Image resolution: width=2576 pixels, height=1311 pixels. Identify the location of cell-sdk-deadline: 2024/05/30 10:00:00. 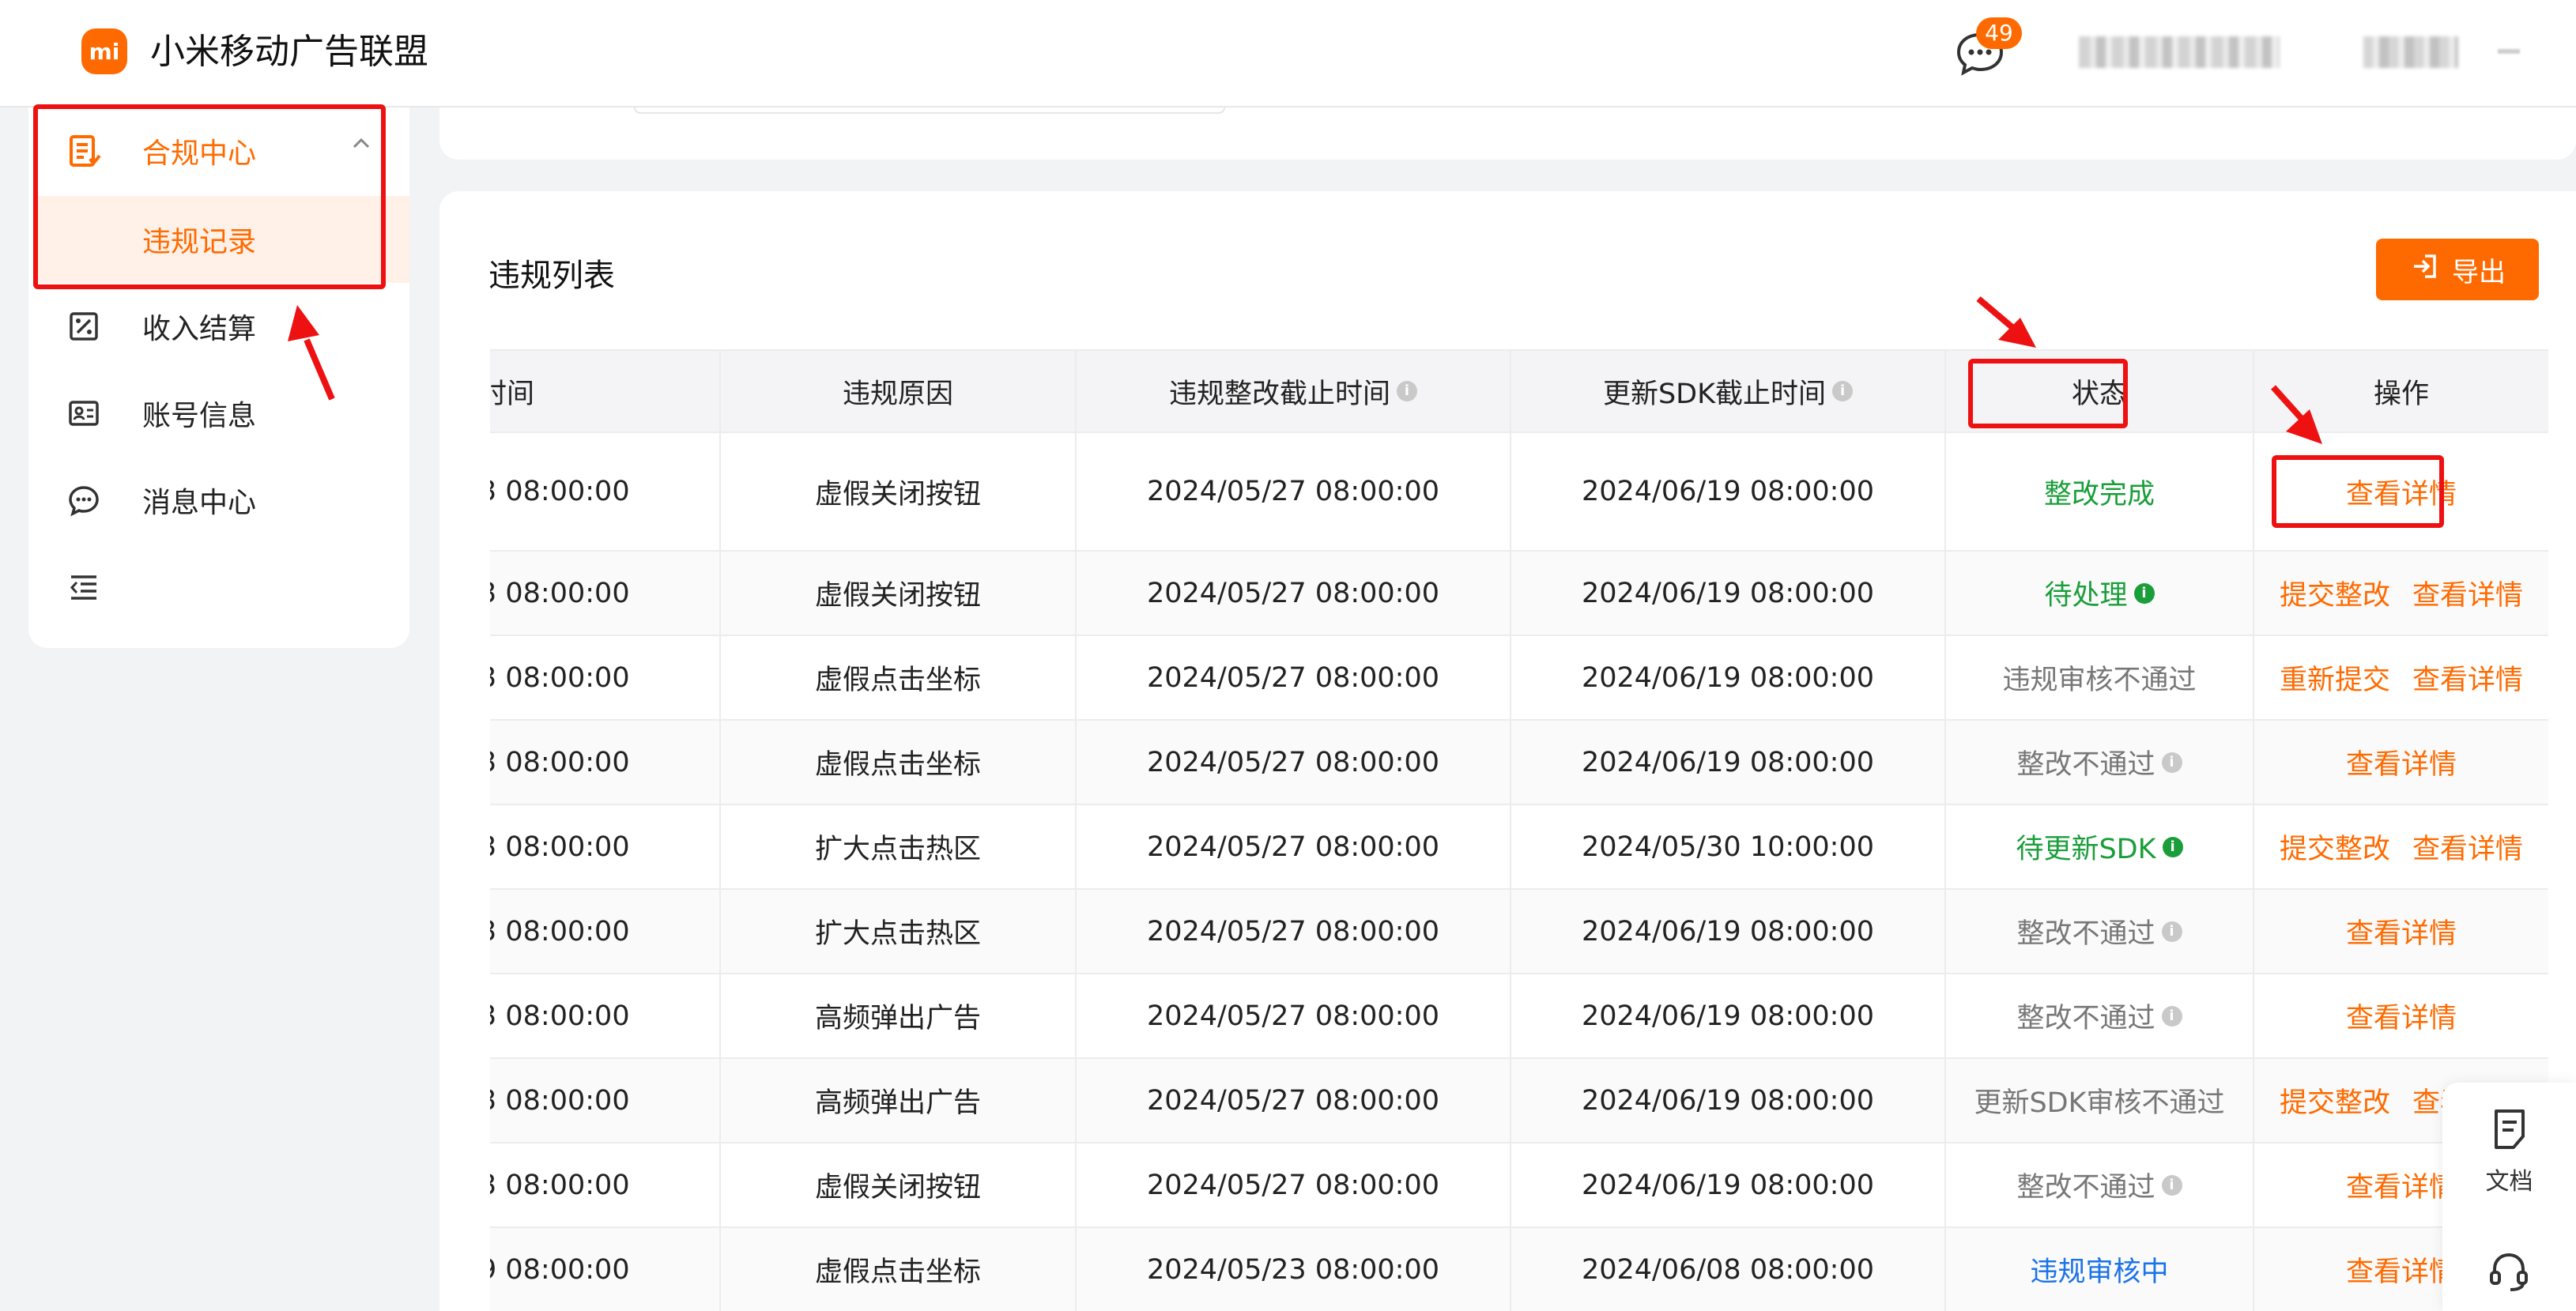
(1729, 846).